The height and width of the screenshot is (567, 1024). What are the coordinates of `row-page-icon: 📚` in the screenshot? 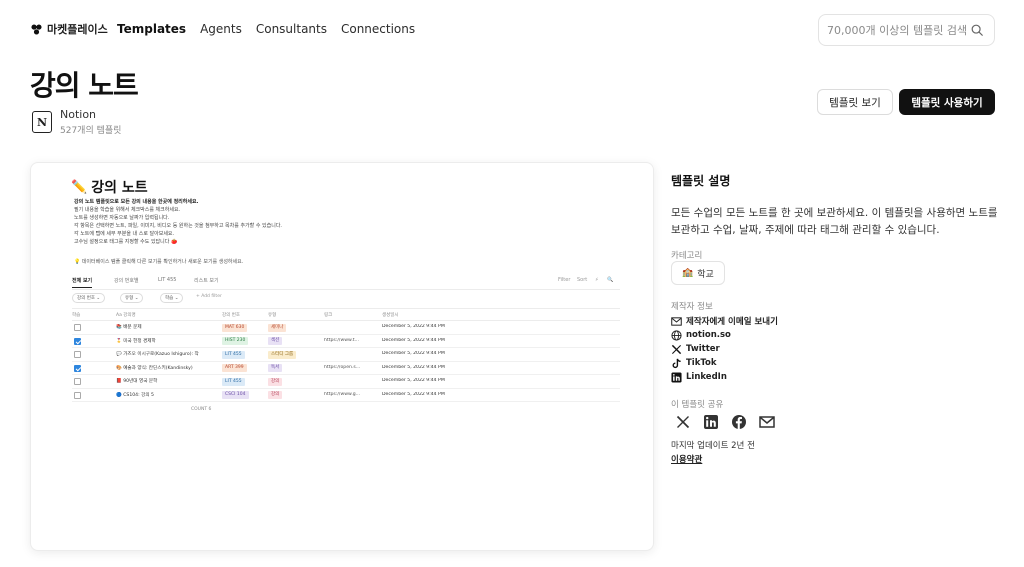 It's located at (119, 327).